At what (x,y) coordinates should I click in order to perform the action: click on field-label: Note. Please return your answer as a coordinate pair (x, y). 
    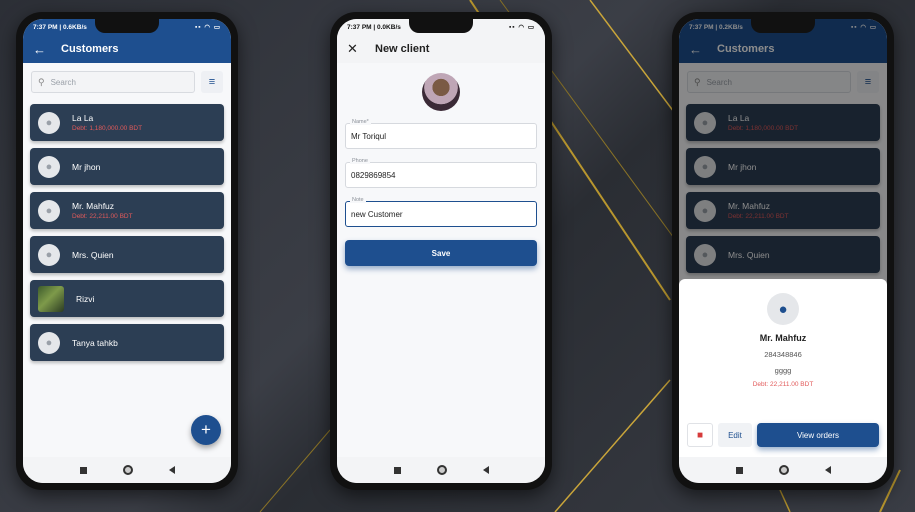
    Looking at the image, I should click on (358, 200).